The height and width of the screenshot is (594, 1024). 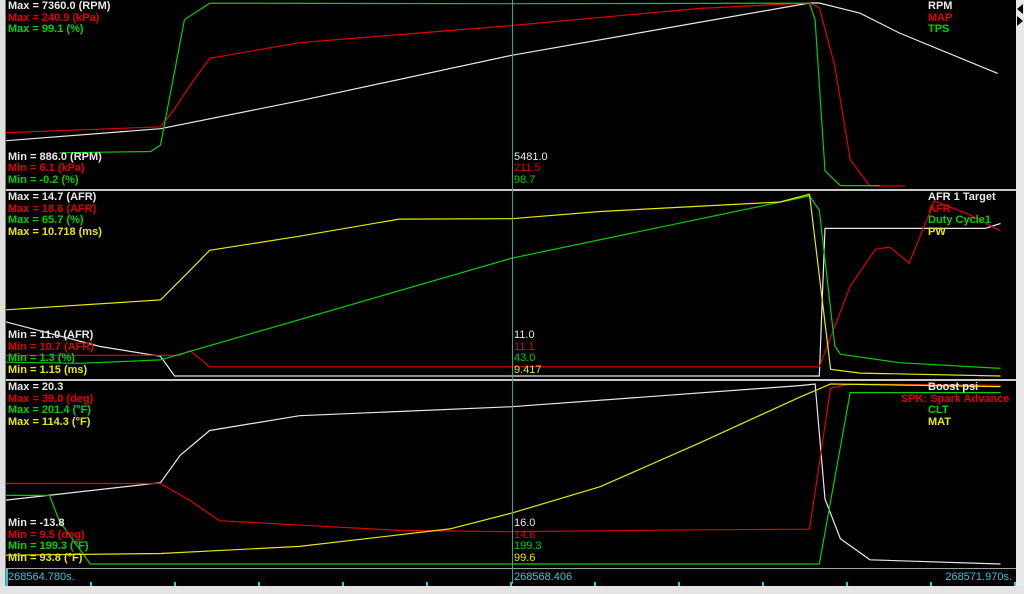 What do you see at coordinates (511, 577) in the screenshot?
I see `time-axis: 268564.780s. 268568.406 268571.970s.` at bounding box center [511, 577].